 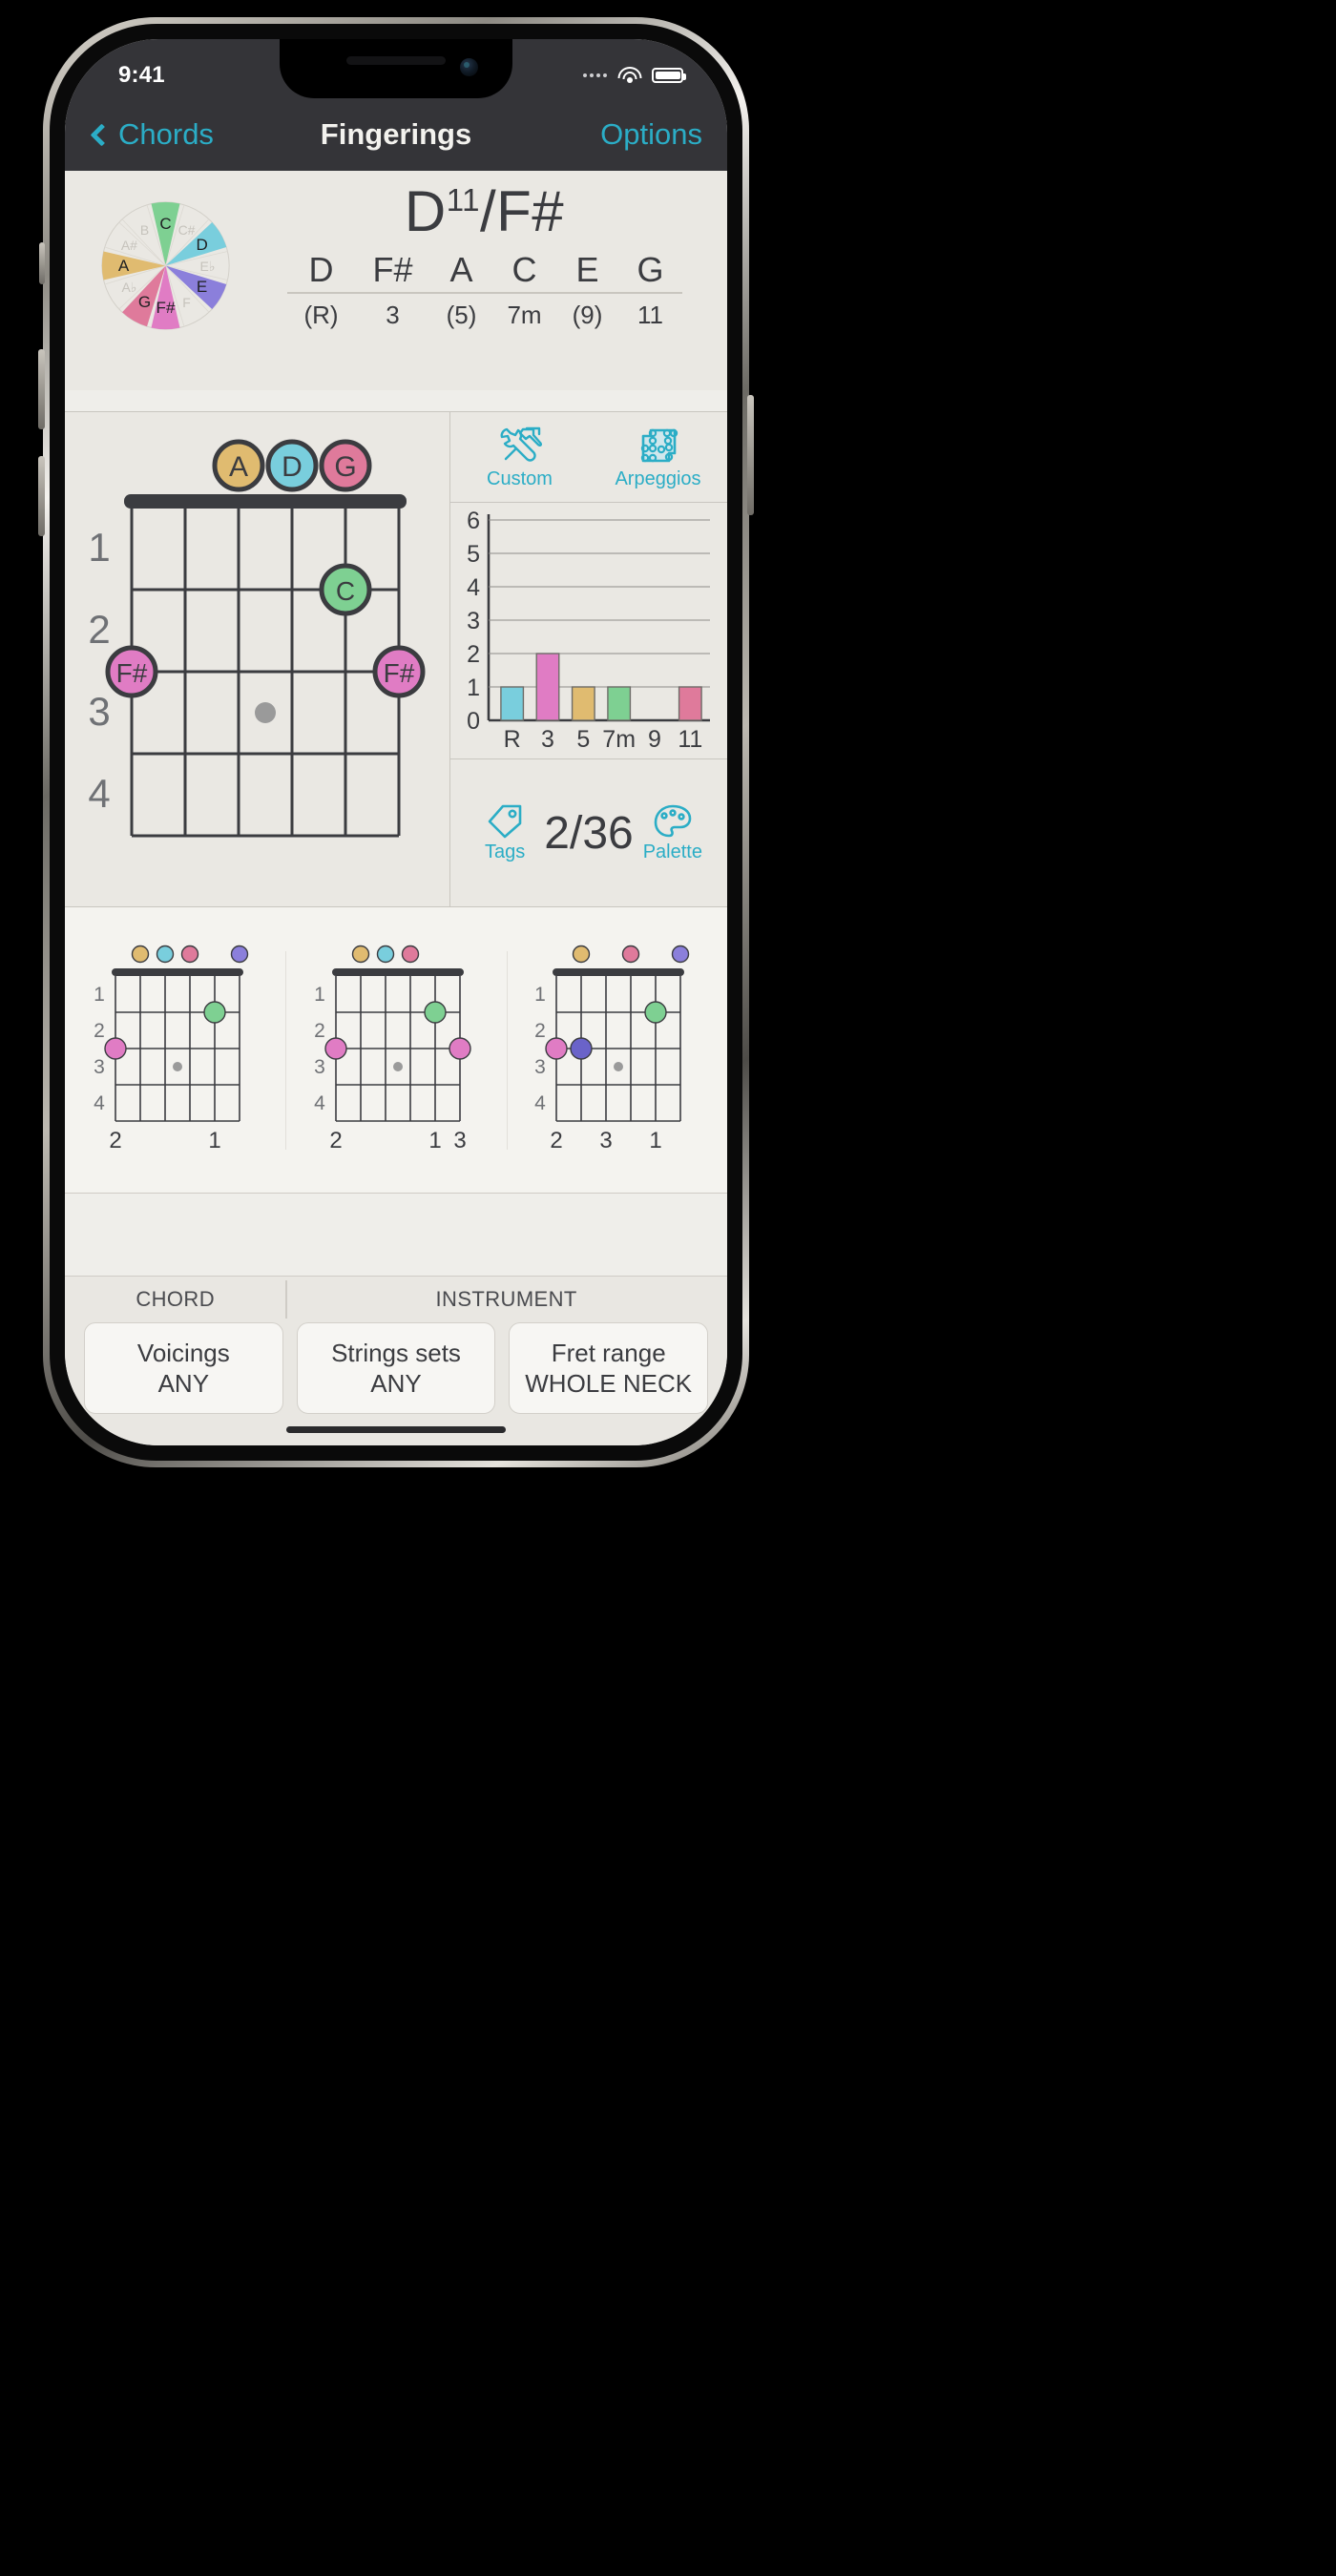 I want to click on voicings-filter-button: Voicings ANY, so click(x=183, y=1368).